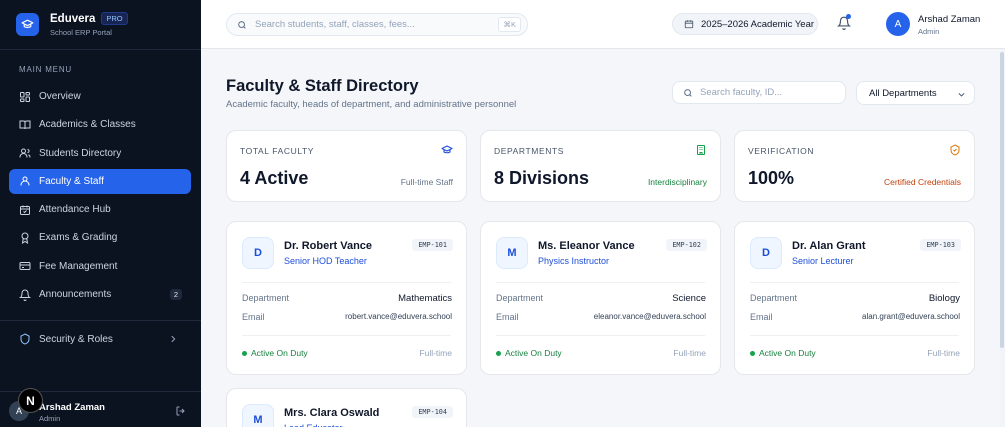  Describe the element at coordinates (911, 316) in the screenshot. I see `email-value: alan.grant@eduvera.school` at that location.